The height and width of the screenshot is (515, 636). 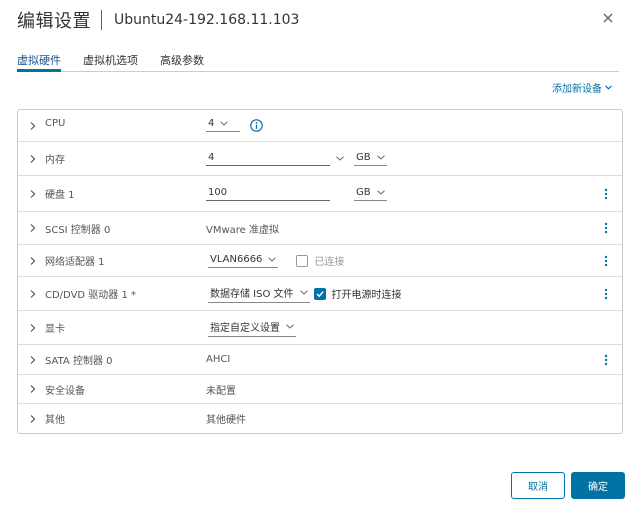 I want to click on connect-at-power-on-label: 打开电源时连接, so click(x=366, y=295).